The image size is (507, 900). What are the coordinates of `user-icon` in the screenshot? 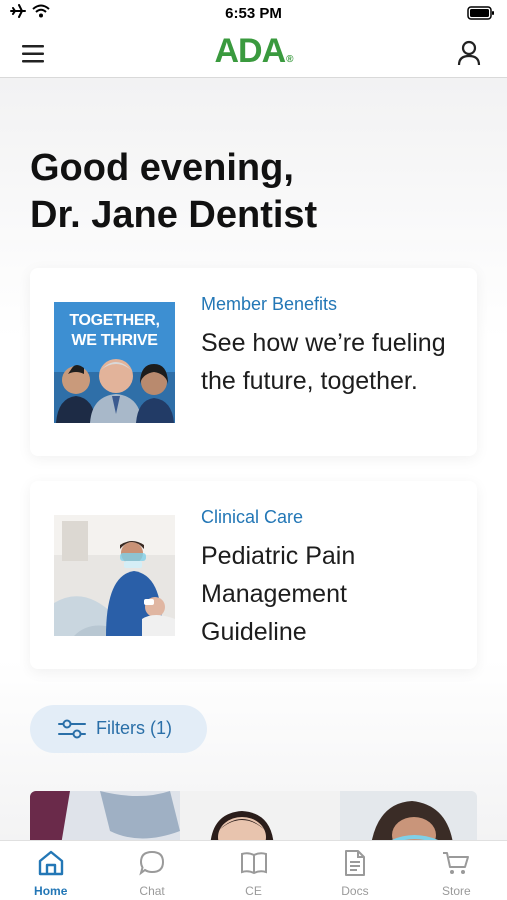 It's located at (469, 53).